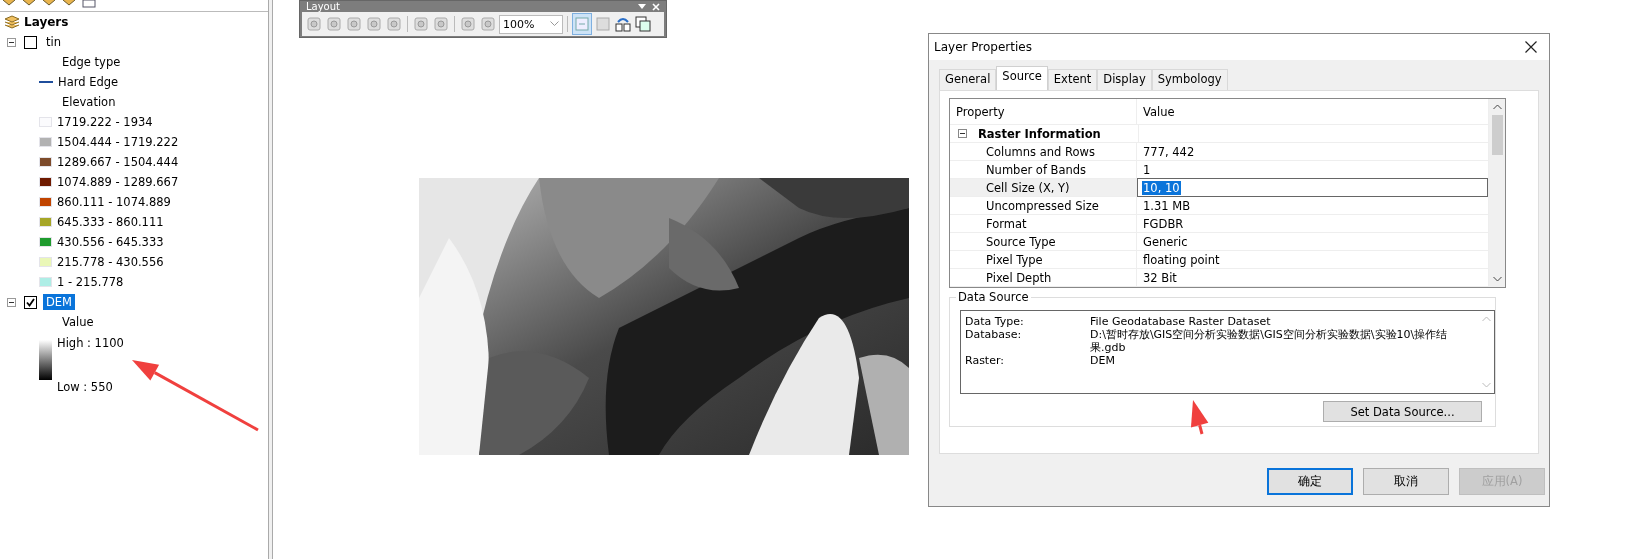 The image size is (1629, 559). Describe the element at coordinates (88, 82) in the screenshot. I see `legend-label: Hard Edge` at that location.